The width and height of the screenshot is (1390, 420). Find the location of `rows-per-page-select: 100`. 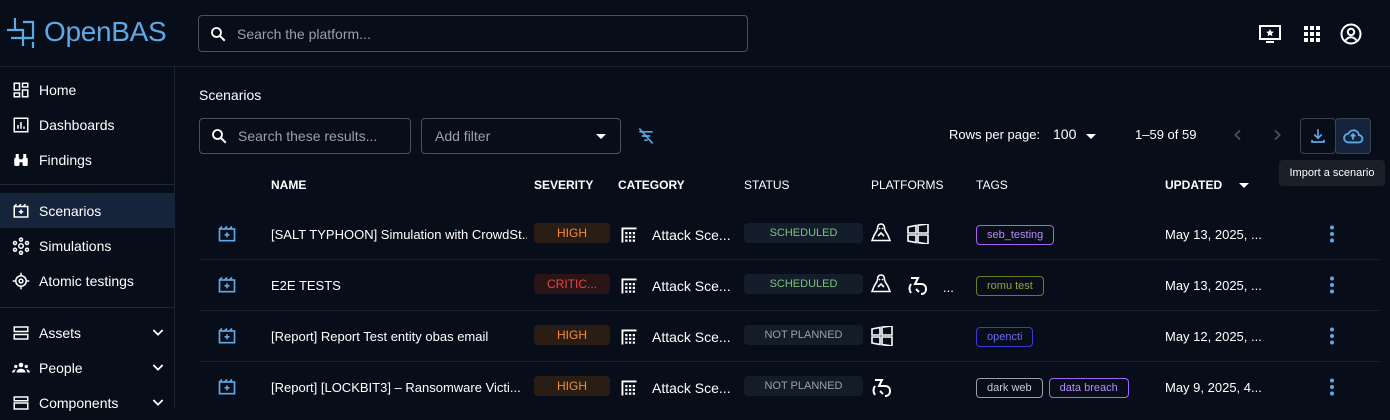

rows-per-page-select: 100 is located at coordinates (1064, 134).